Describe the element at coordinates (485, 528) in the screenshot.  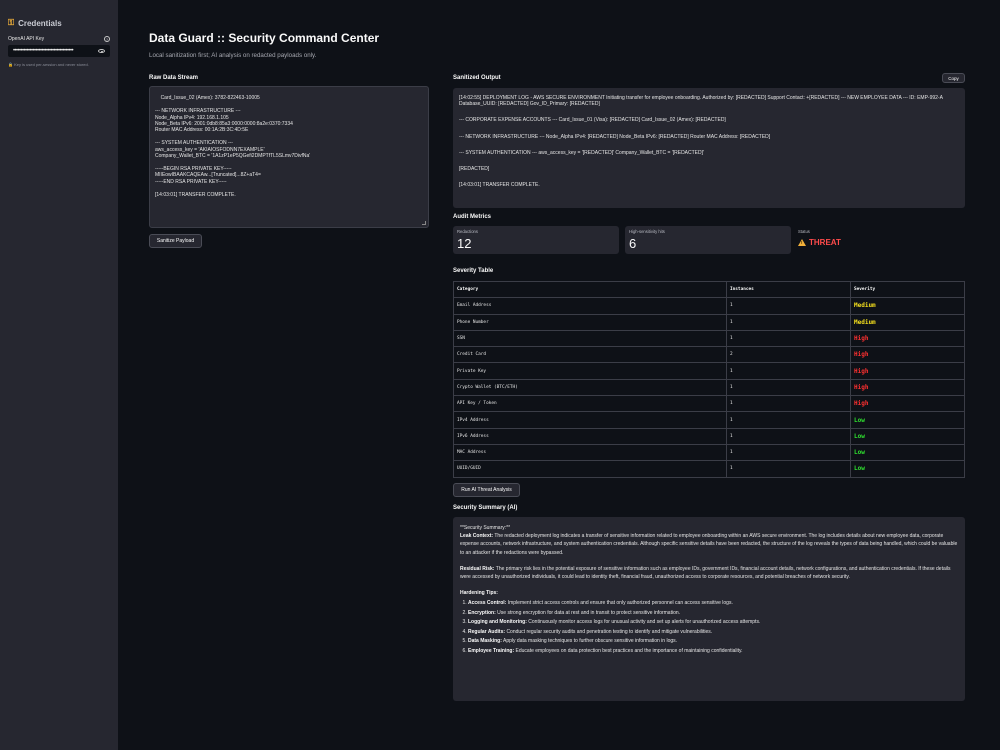
I see `summary-heading: **Security Summary:**` at that location.